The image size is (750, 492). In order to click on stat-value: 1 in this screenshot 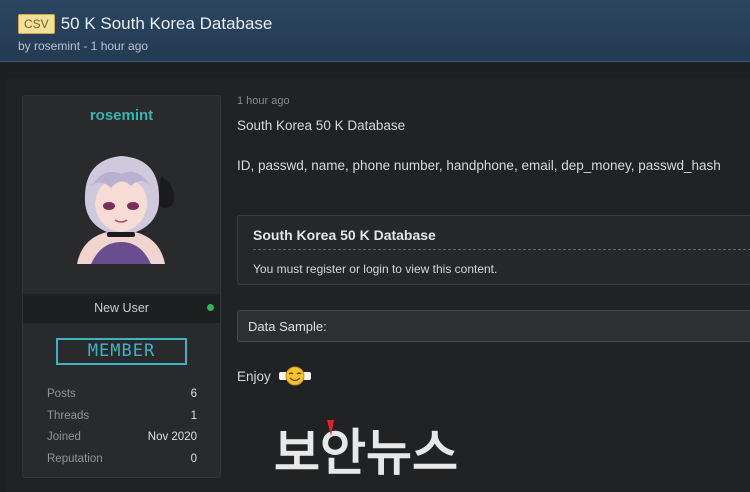, I will do `click(193, 415)`.